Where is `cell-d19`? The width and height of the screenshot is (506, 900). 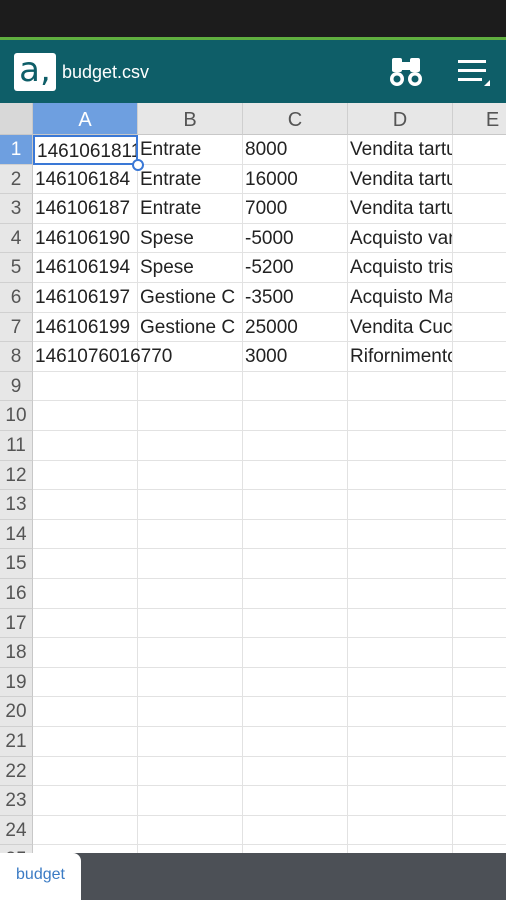
cell-d19 is located at coordinates (400, 682).